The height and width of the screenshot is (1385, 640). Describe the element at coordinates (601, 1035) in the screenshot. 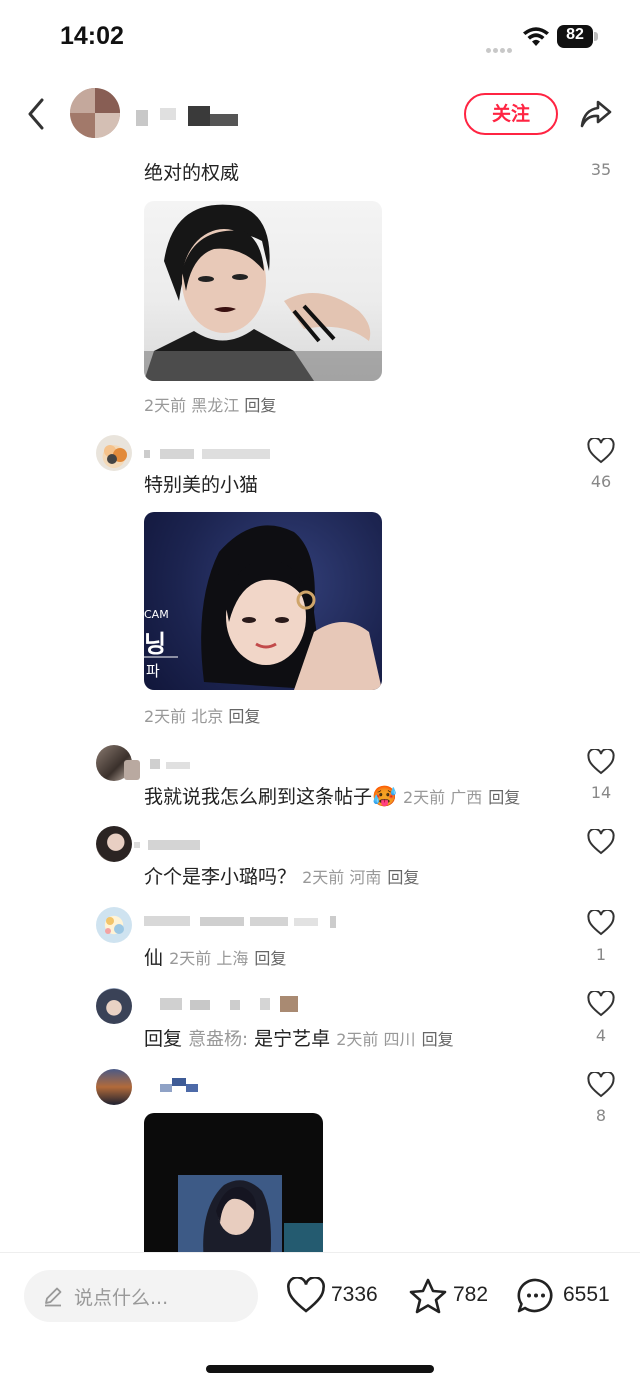

I see `like-count: 4` at that location.